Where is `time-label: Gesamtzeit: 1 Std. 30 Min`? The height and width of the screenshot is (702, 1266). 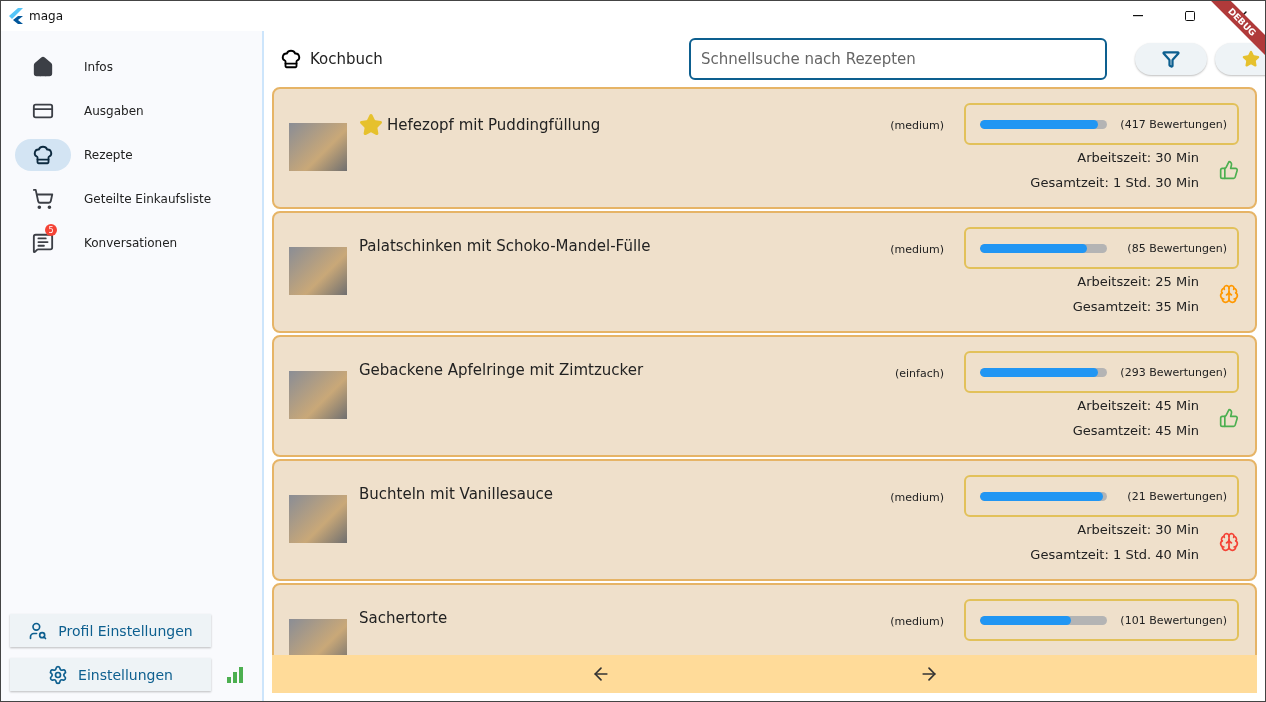 time-label: Gesamtzeit: 1 Std. 30 Min is located at coordinates (1114, 183).